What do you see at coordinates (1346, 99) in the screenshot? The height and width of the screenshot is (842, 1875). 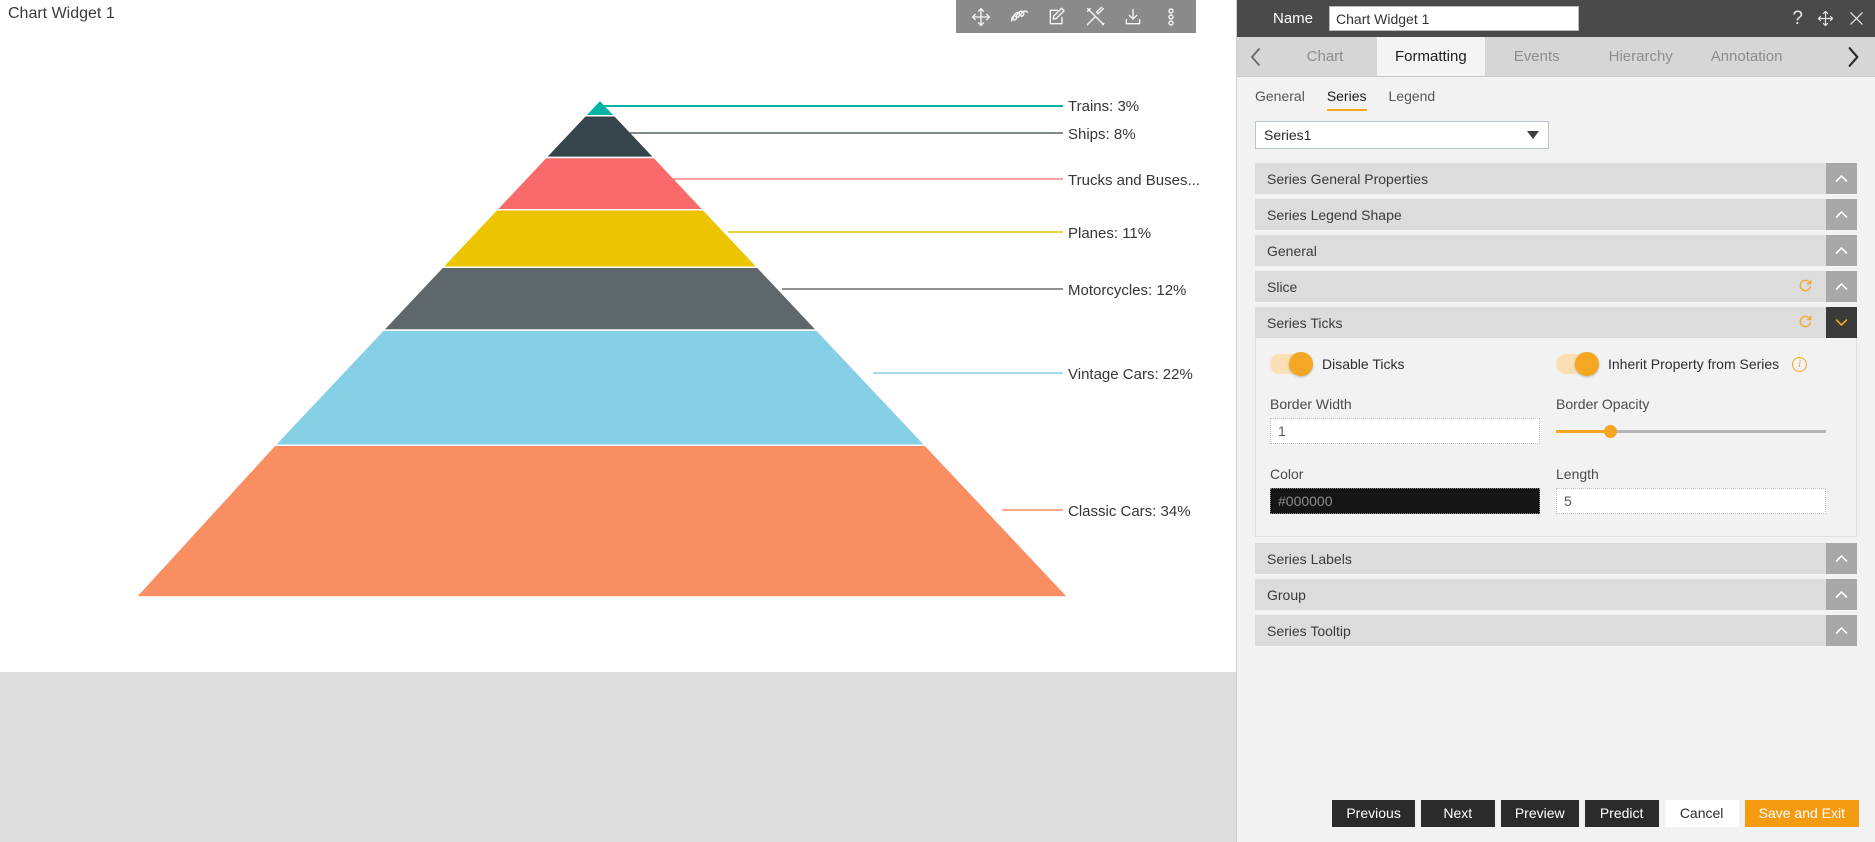 I see `subtab-series: Series` at bounding box center [1346, 99].